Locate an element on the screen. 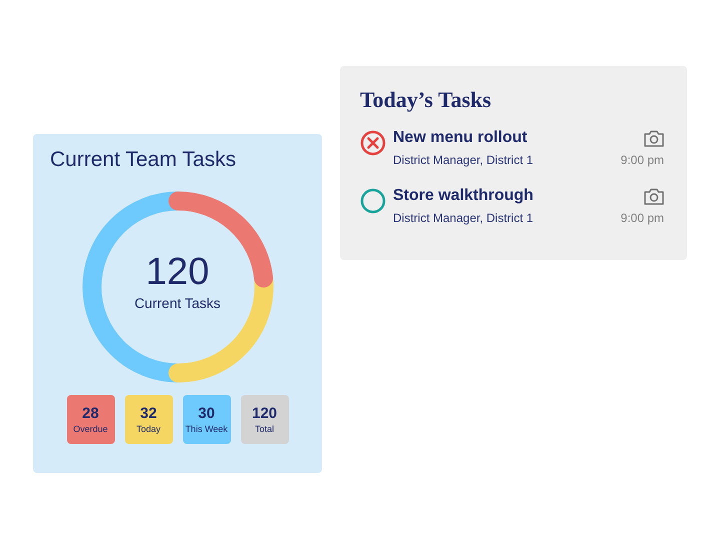 The width and height of the screenshot is (720, 540). stat-value: 120 is located at coordinates (265, 414).